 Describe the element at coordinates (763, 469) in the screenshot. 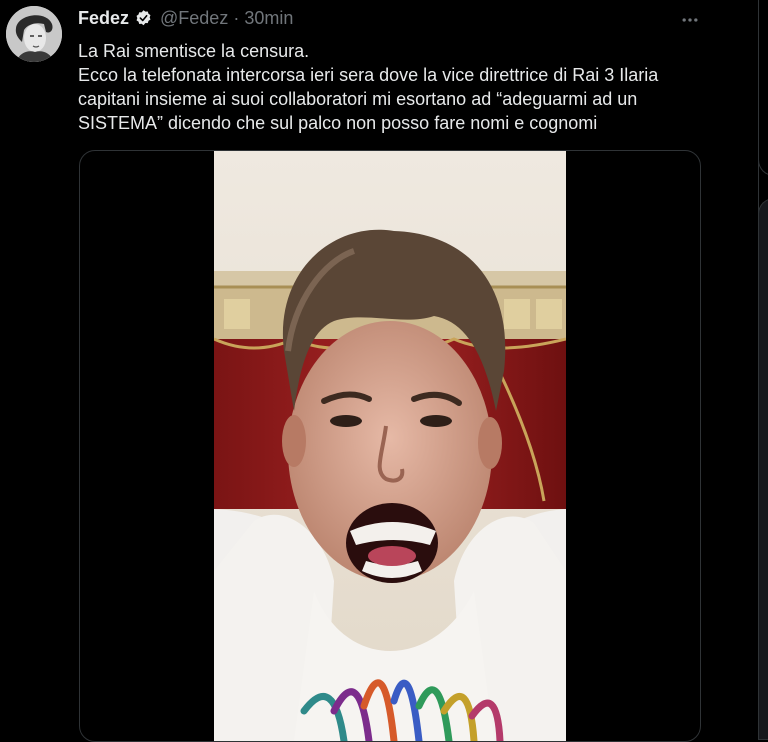

I see `sidebar-card-bottom` at that location.